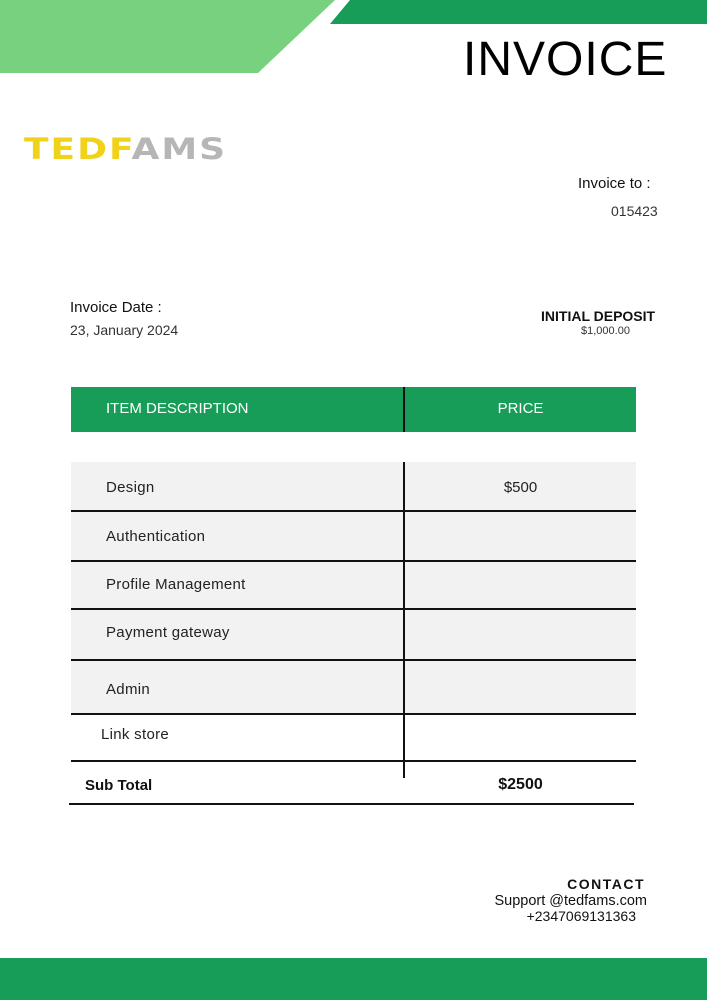 This screenshot has height=1000, width=707. Describe the element at coordinates (128, 689) in the screenshot. I see `row-description: Admin` at that location.